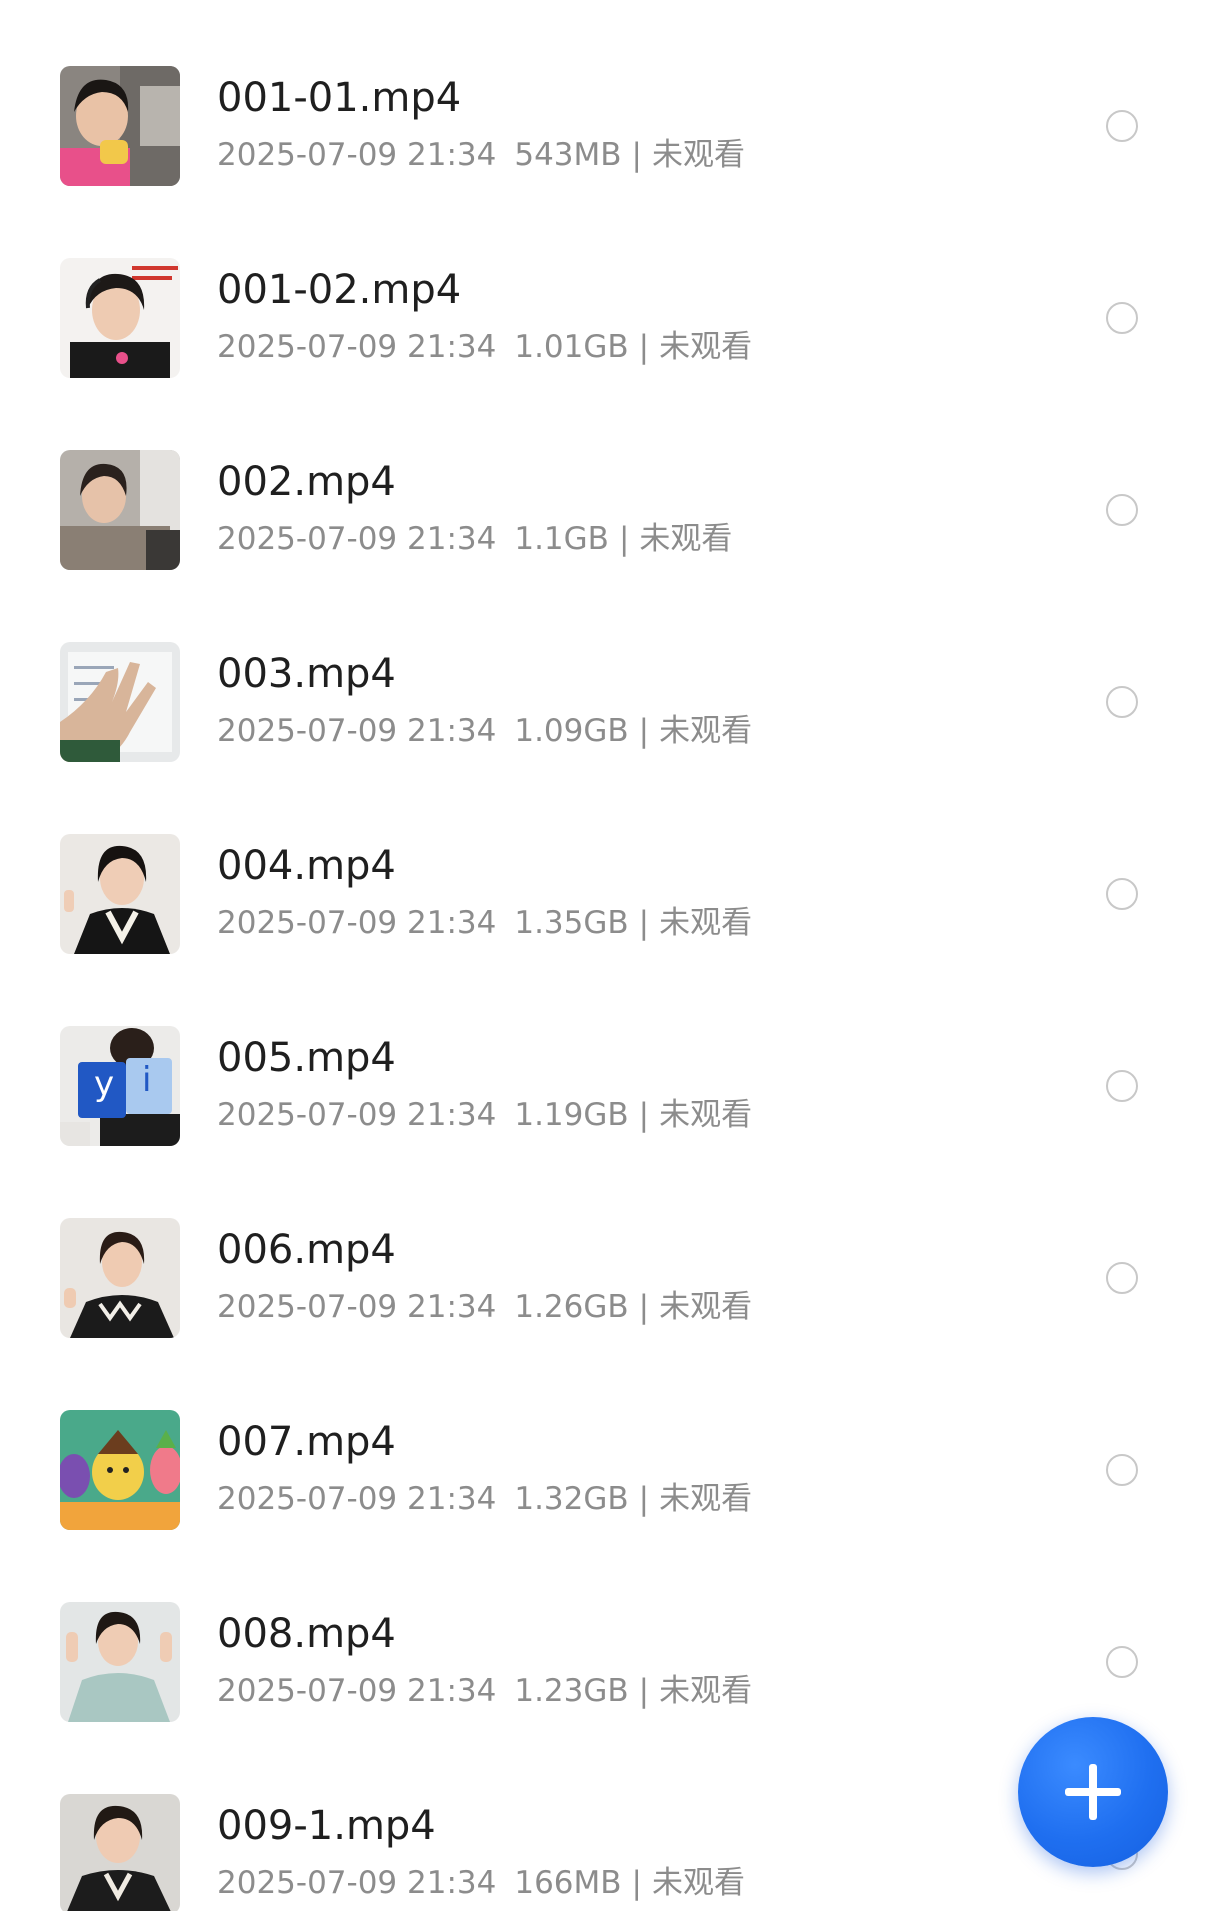 Image resolution: width=1220 pixels, height=1911 pixels. What do you see at coordinates (571, 1499) in the screenshot?
I see `file-size: 1.32GB` at bounding box center [571, 1499].